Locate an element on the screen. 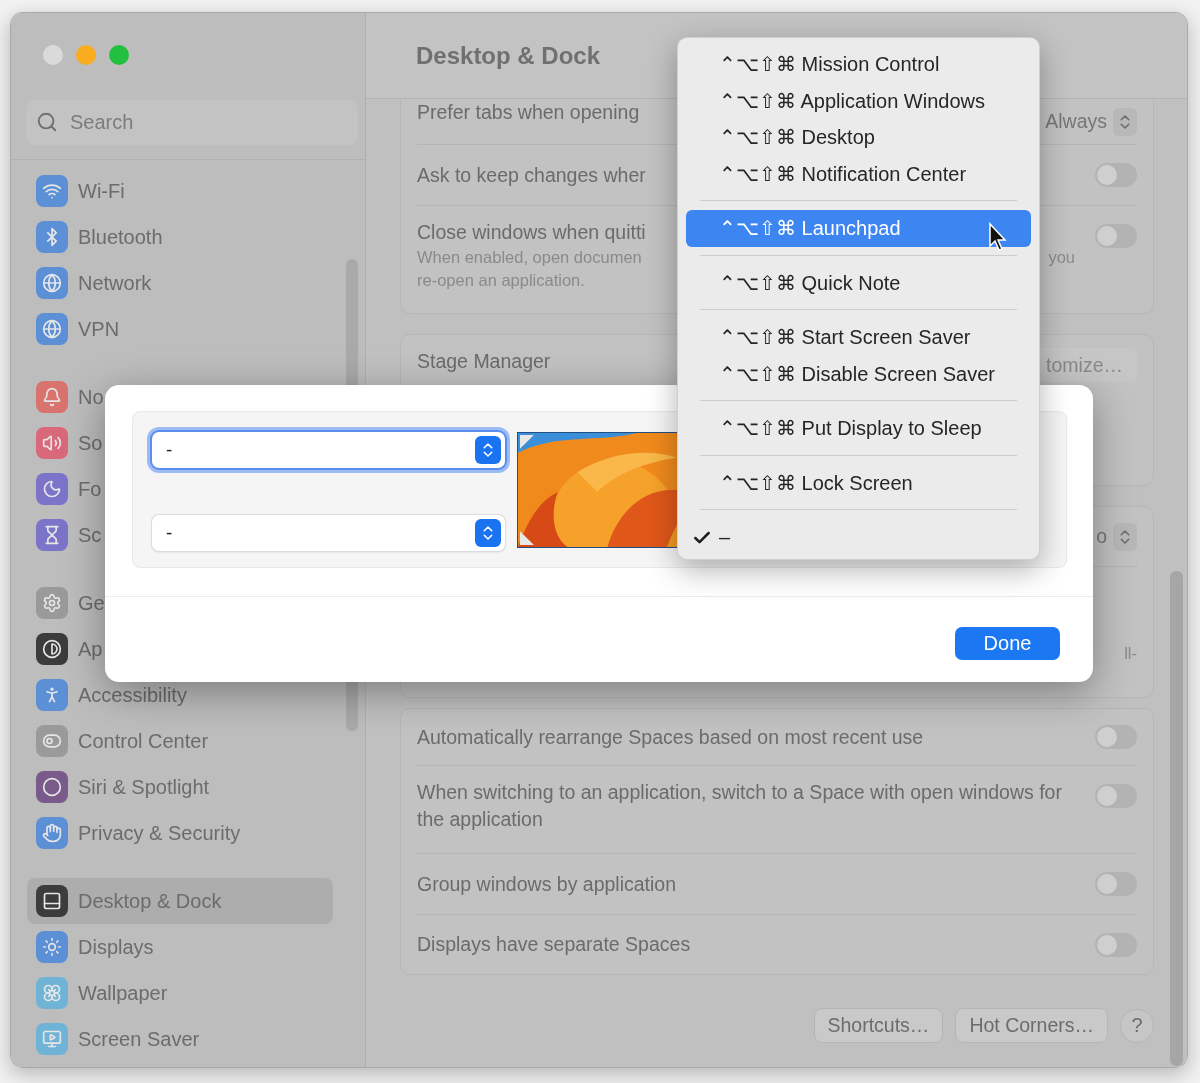  sidebar-item: Wi-Fi is located at coordinates (79, 191).